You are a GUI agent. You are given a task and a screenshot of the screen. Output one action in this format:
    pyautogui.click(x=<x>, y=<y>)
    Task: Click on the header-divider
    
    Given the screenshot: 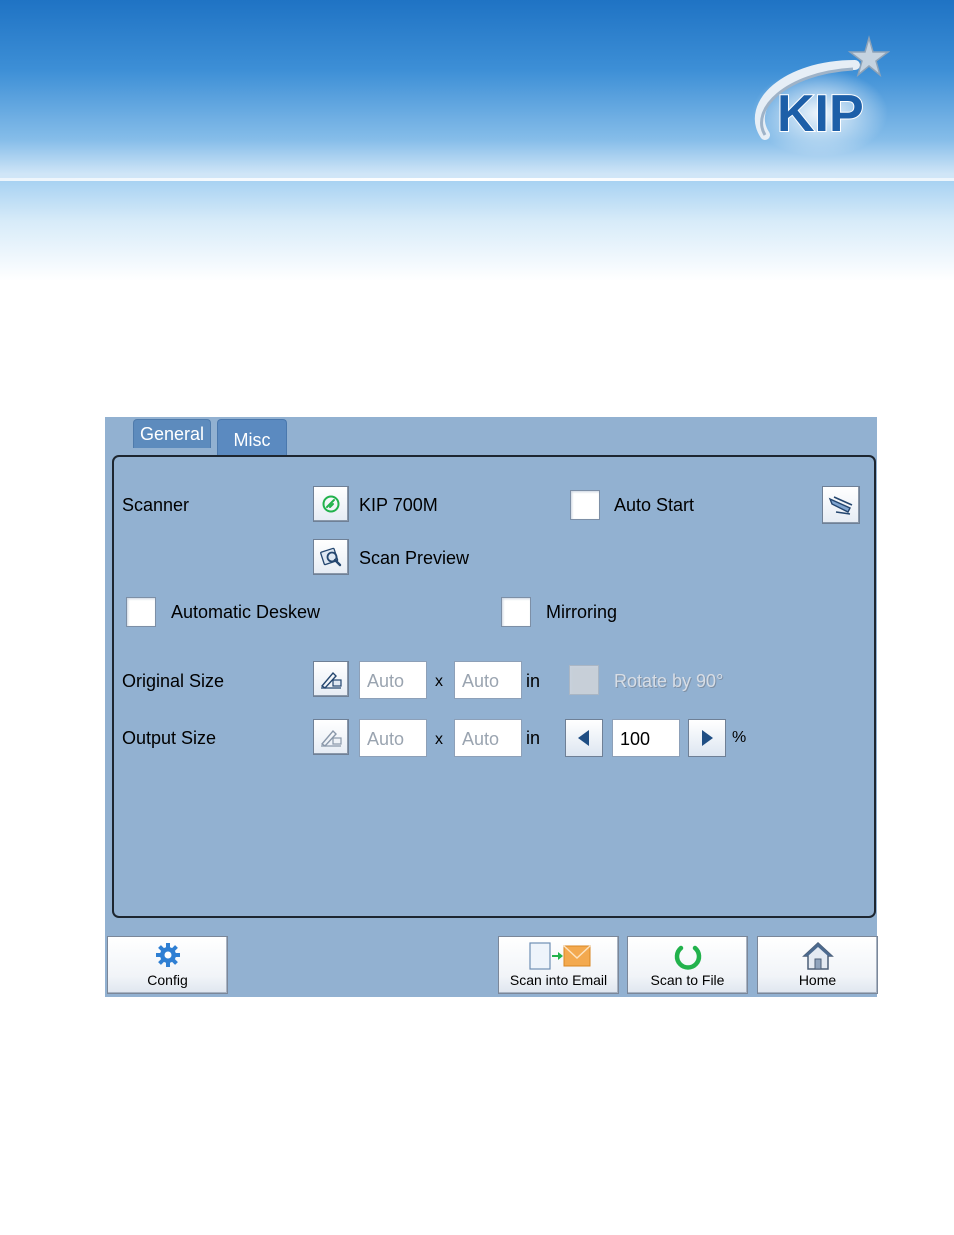 What is the action you would take?
    pyautogui.click(x=477, y=179)
    